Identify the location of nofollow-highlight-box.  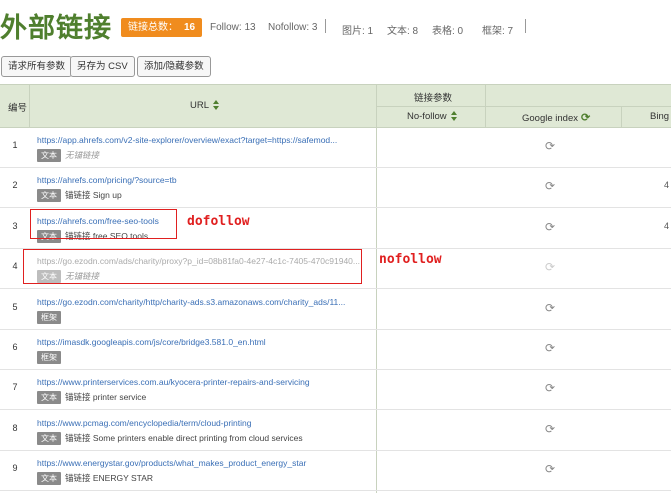
(192, 266).